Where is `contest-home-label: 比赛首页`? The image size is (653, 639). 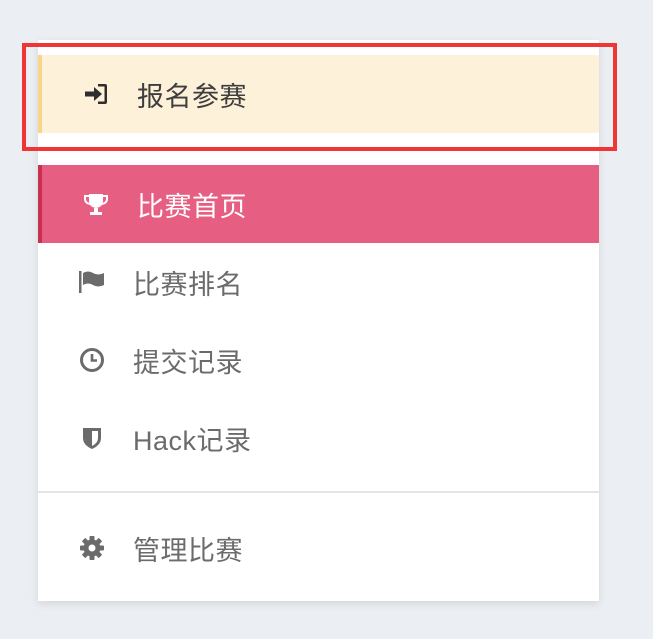 contest-home-label: 比赛首页 is located at coordinates (192, 206).